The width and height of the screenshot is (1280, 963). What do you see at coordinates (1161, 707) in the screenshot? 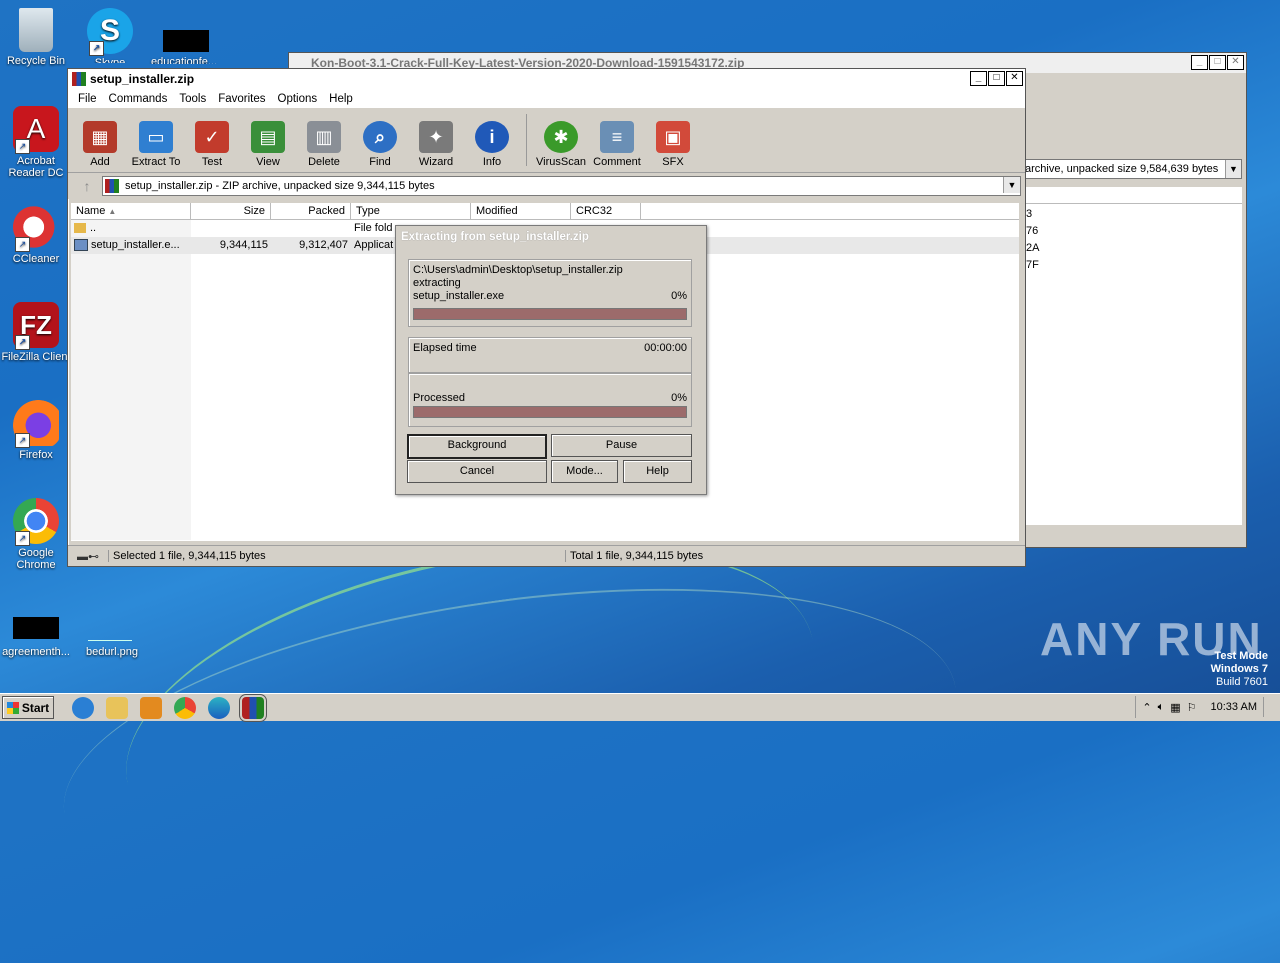
I see `volume-icon: 🔈︎` at bounding box center [1161, 707].